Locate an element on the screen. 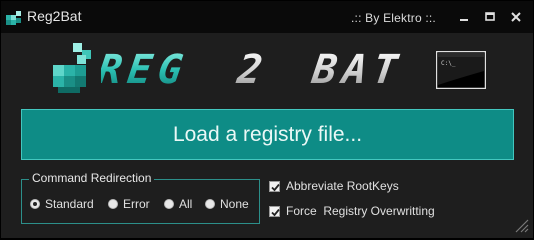  abbreviate-rootkeys-label: Abbreviate RootKeys is located at coordinates (342, 186).